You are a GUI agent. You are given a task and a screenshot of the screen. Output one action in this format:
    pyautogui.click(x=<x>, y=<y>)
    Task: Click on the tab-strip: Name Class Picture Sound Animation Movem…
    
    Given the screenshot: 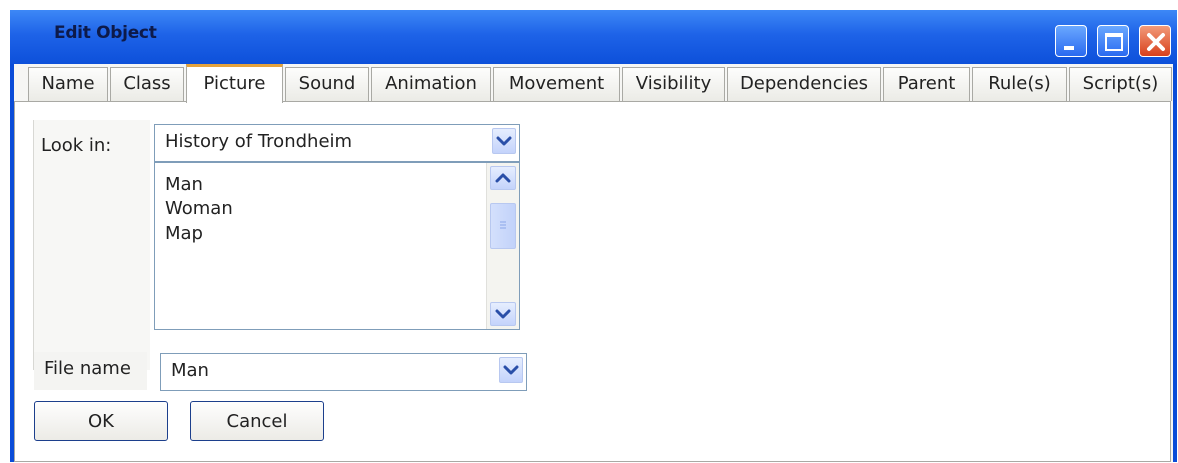 What is the action you would take?
    pyautogui.click(x=593, y=83)
    